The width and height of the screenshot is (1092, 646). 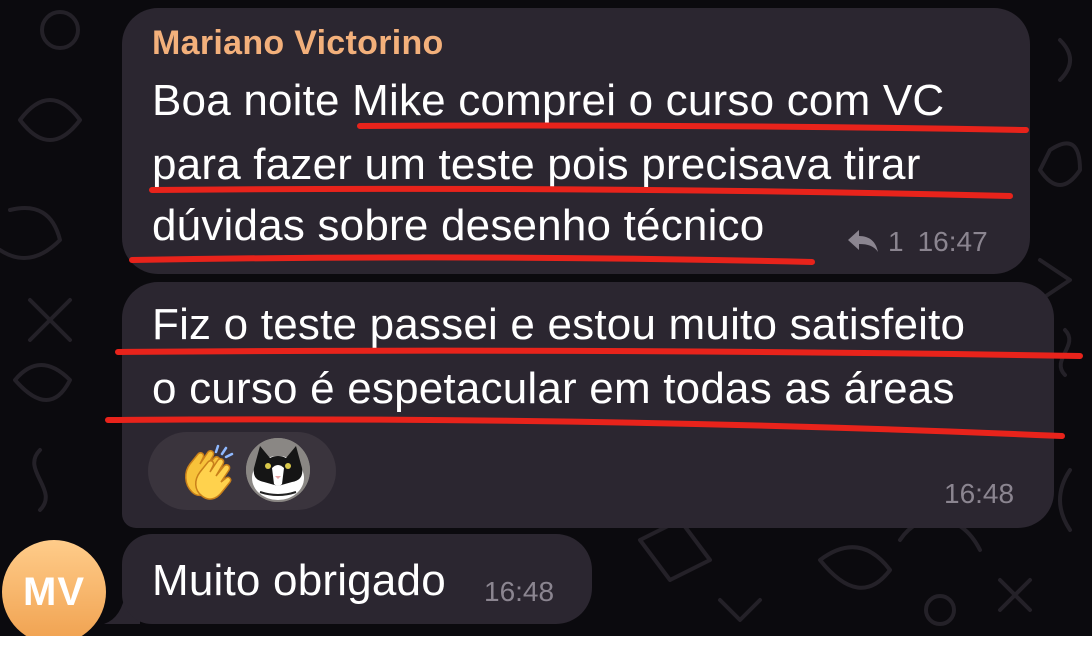 What do you see at coordinates (208, 472) in the screenshot?
I see `clapping-hands-emoji` at bounding box center [208, 472].